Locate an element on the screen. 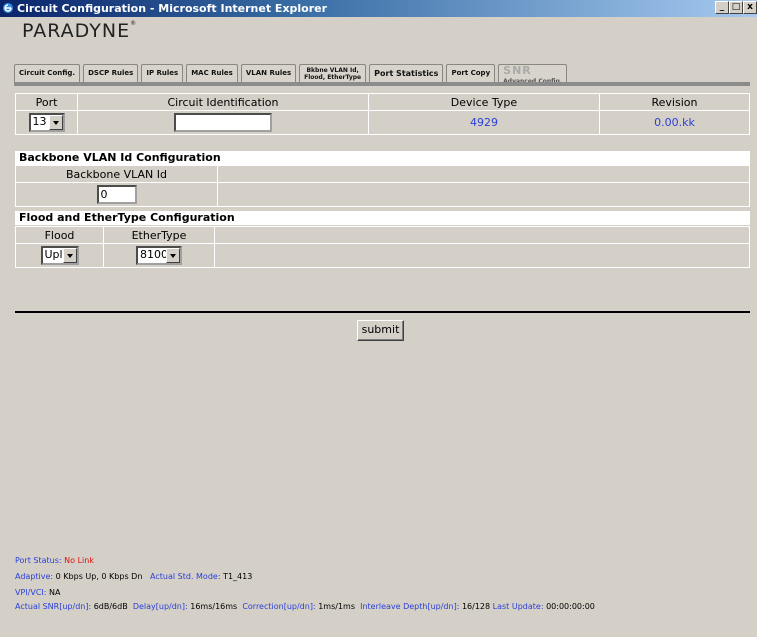 The width and height of the screenshot is (757, 637). circuit-id-input is located at coordinates (223, 122).